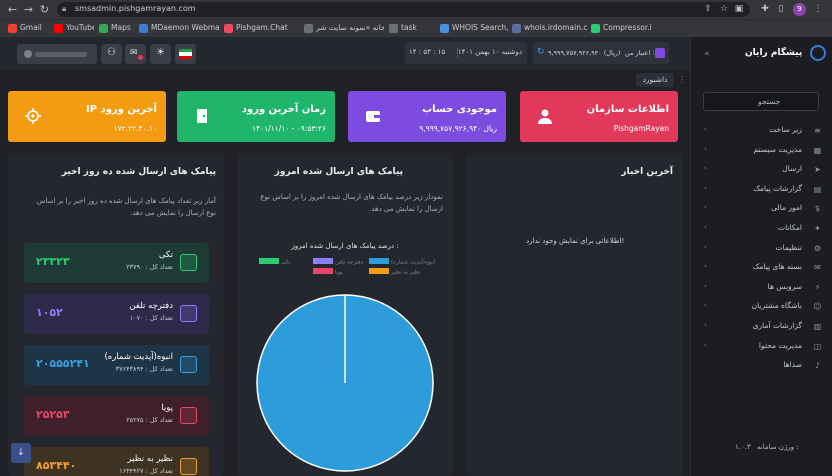 The image size is (832, 476). I want to click on summary-card: اطلاعات سازمان PishgamRayan, so click(599, 116).